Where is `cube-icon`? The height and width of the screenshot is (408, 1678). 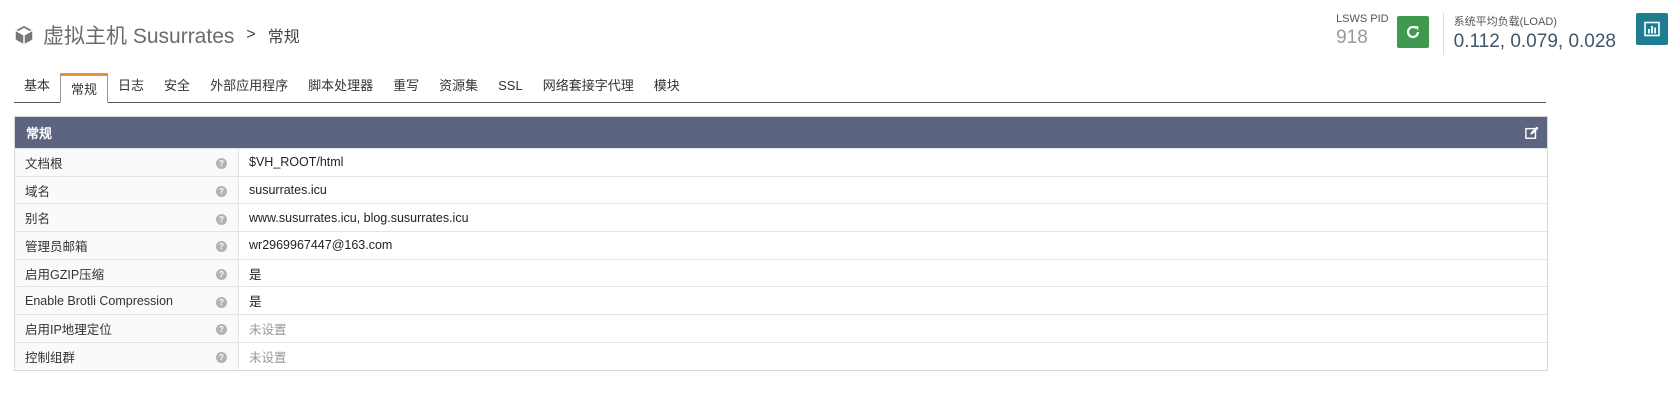
cube-icon is located at coordinates (24, 35).